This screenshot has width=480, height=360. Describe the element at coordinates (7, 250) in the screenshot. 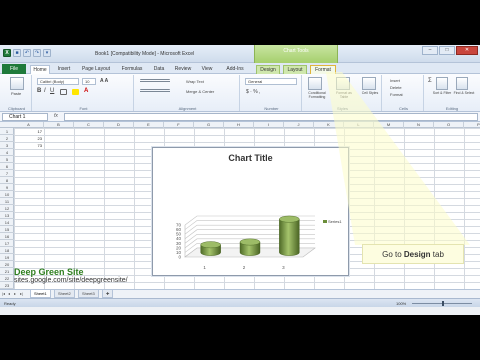

I see `row-header: 18` at that location.